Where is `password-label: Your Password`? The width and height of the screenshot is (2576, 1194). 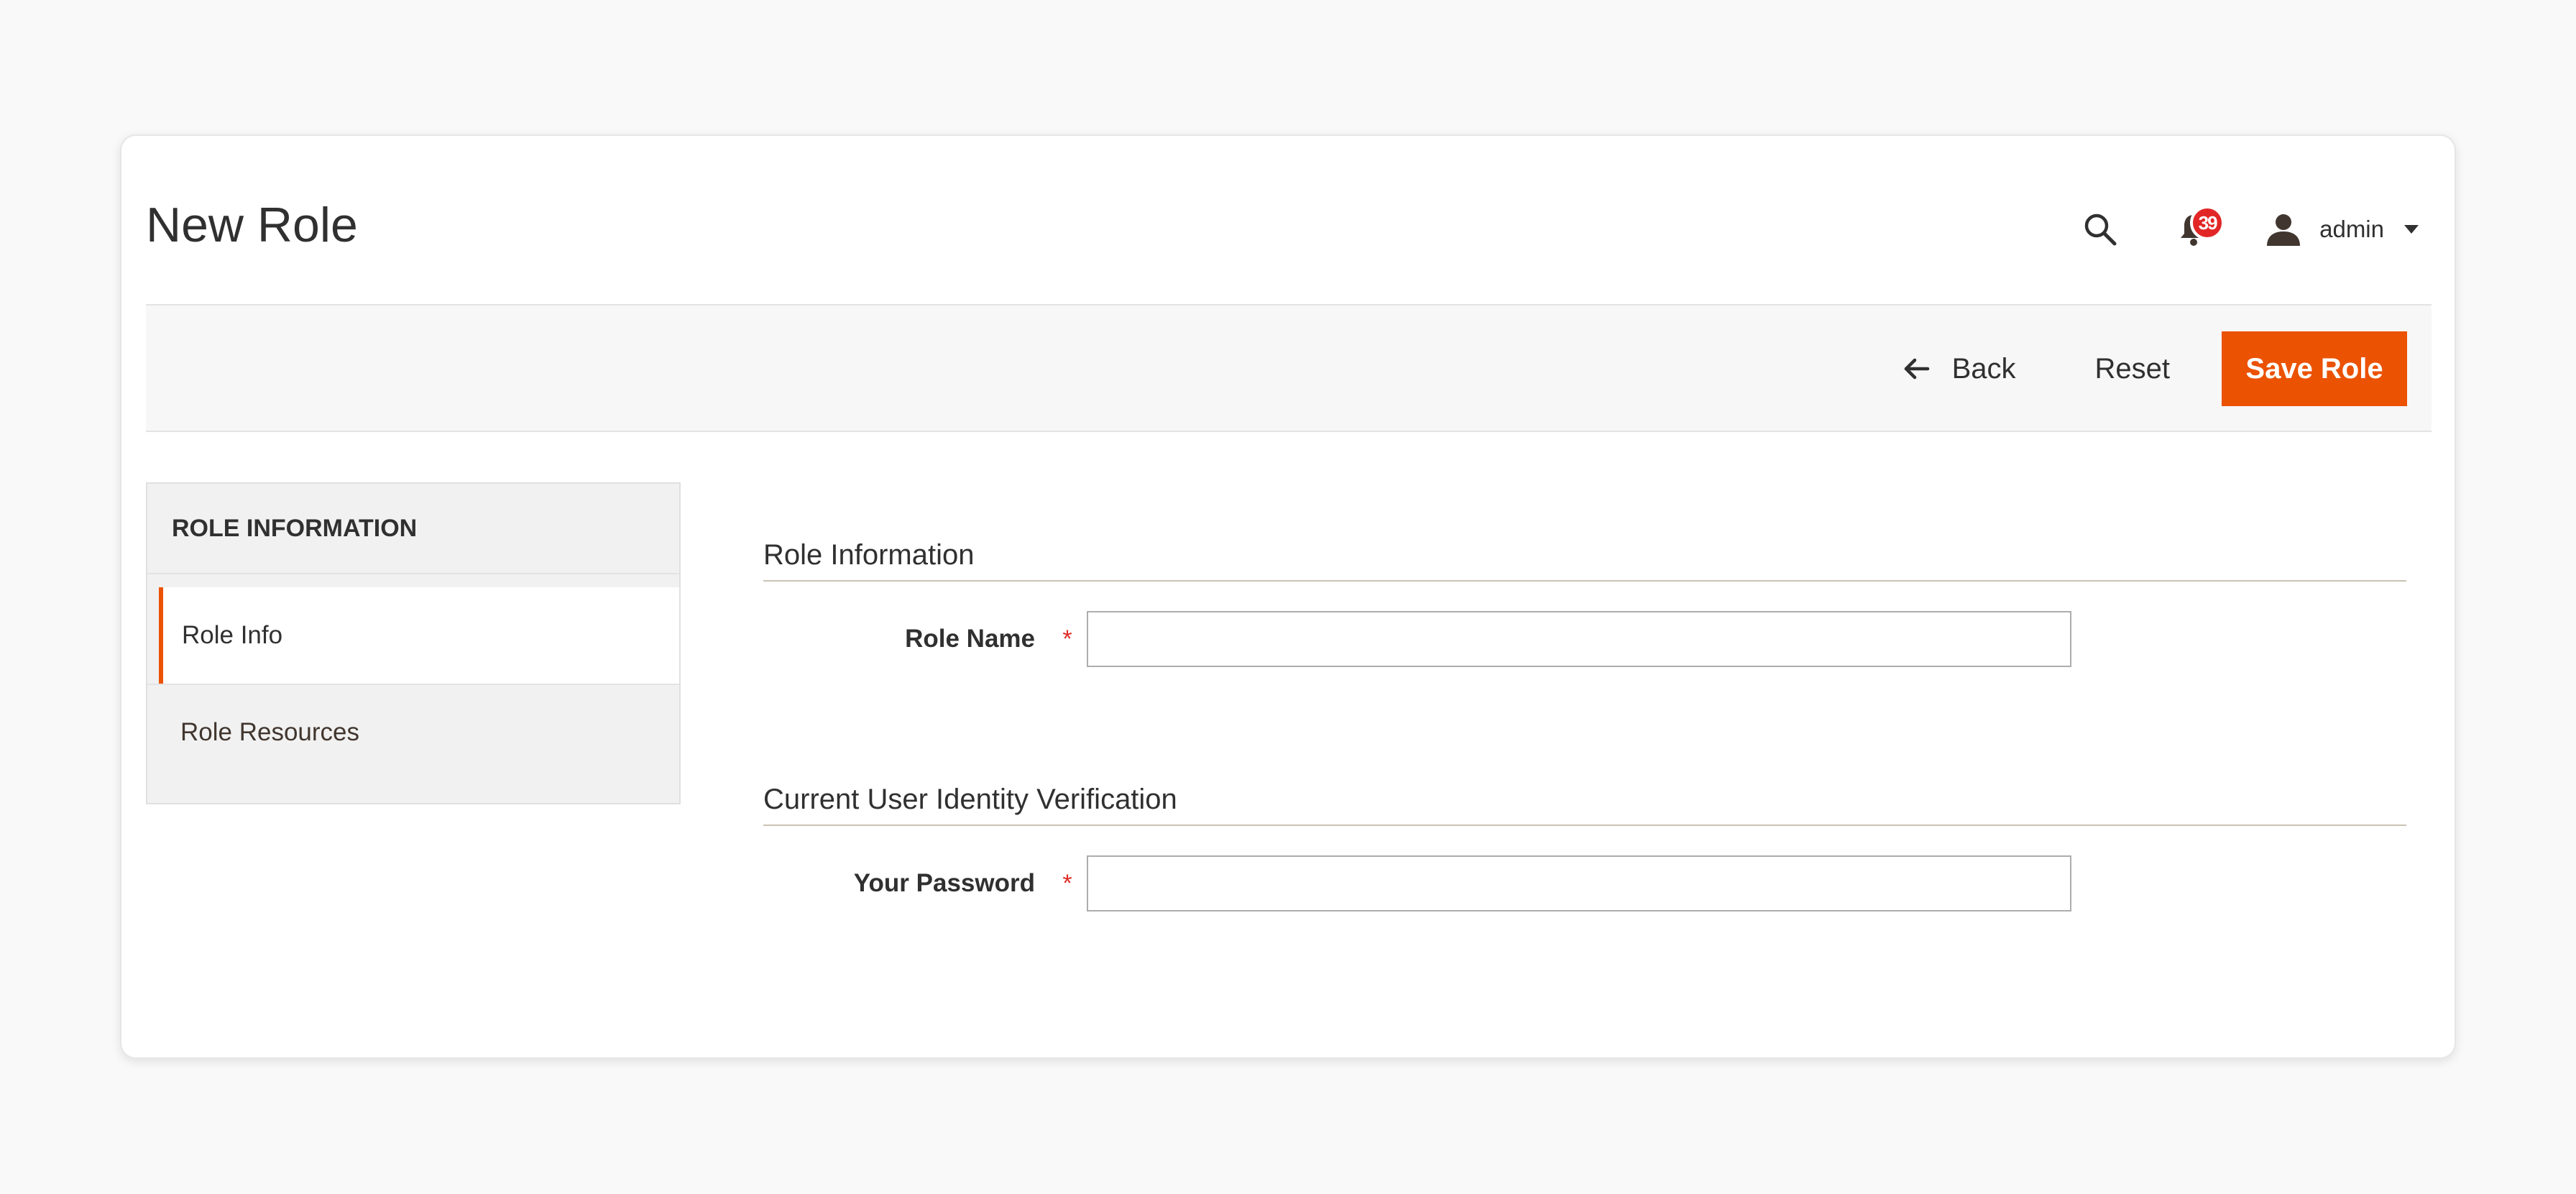 password-label: Your Password is located at coordinates (944, 883).